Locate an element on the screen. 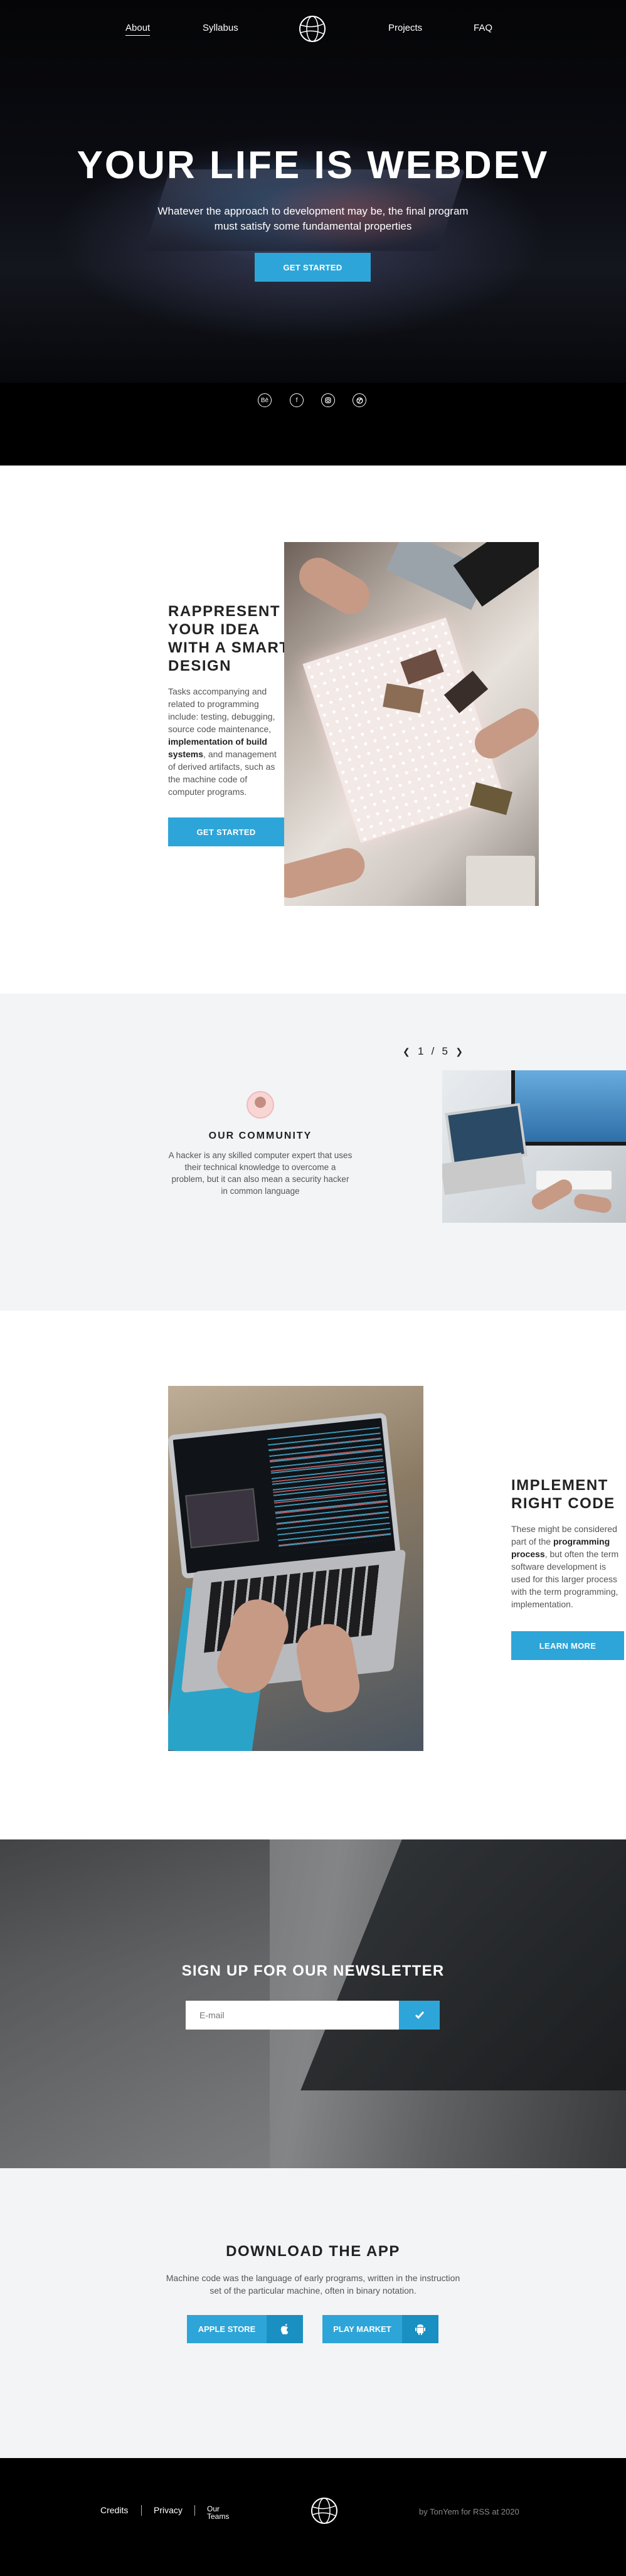 The height and width of the screenshot is (2576, 626). main-nav: About Syllabus Projects FAQ is located at coordinates (313, 29).